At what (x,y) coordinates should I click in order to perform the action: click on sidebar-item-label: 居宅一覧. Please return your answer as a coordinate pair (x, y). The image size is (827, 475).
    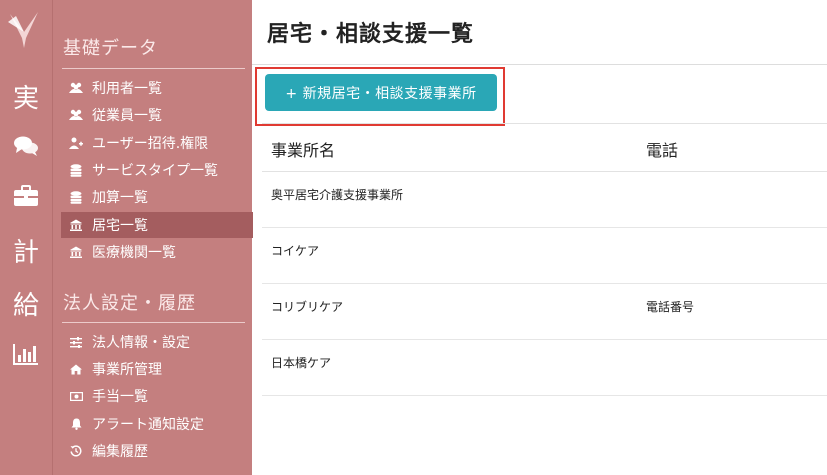
    Looking at the image, I should click on (120, 226).